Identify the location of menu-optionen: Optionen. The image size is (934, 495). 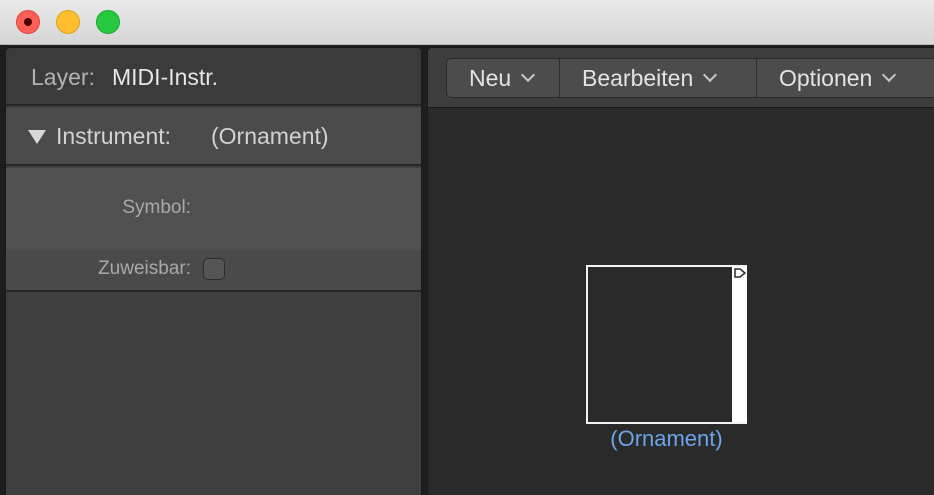
(845, 78).